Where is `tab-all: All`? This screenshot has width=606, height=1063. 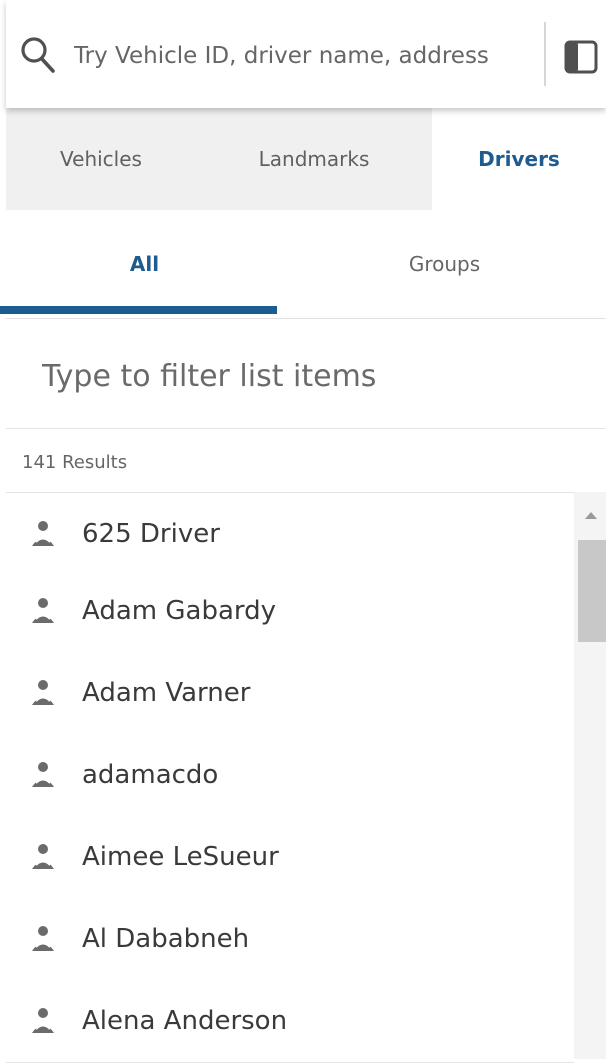
tab-all: All is located at coordinates (144, 264).